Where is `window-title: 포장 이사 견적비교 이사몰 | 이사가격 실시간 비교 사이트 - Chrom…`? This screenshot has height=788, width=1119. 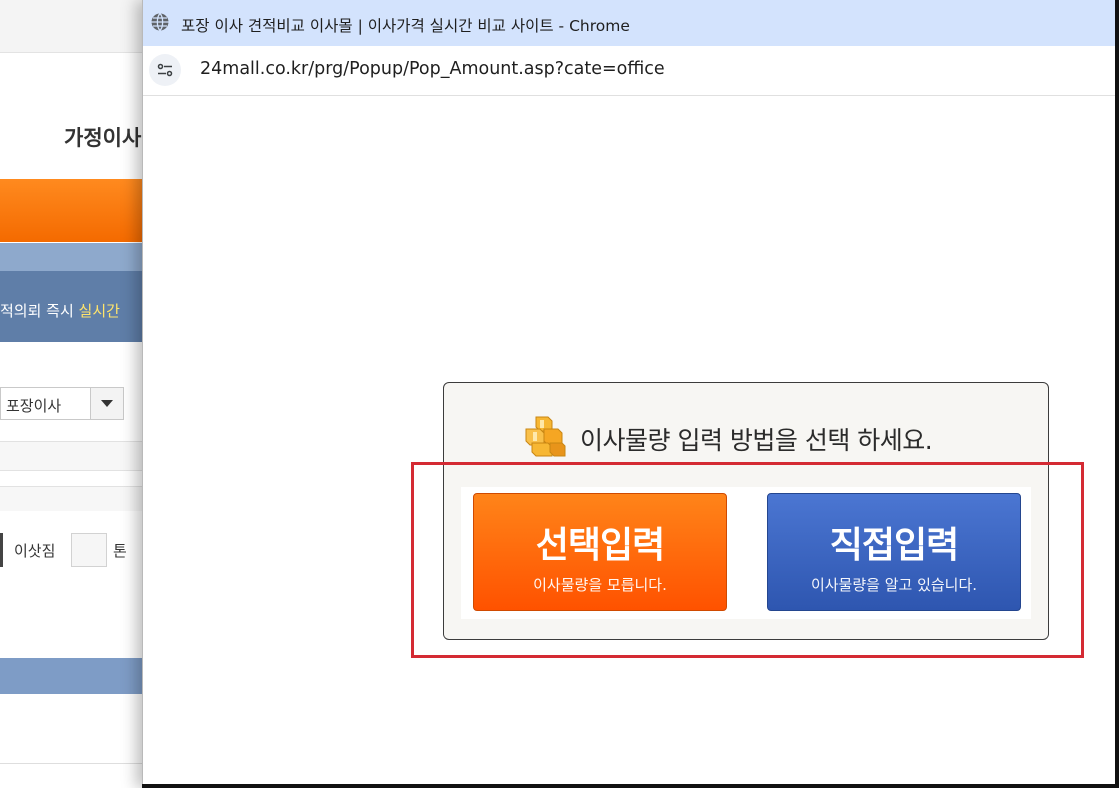 window-title: 포장 이사 견적비교 이사몰 | 이사가격 실시간 비교 사이트 - Chrom… is located at coordinates (405, 26).